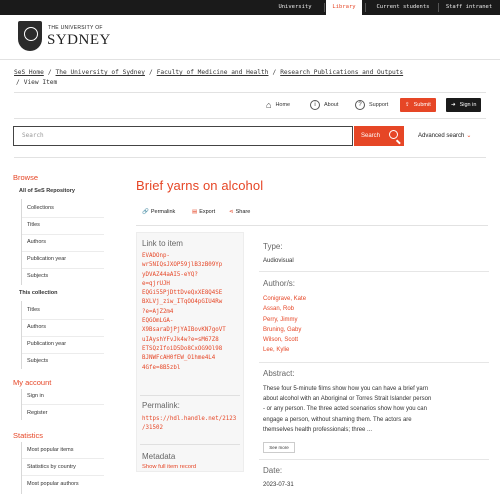 This screenshot has height=500, width=500. I want to click on abstract-heading: Abstract:, so click(279, 373).